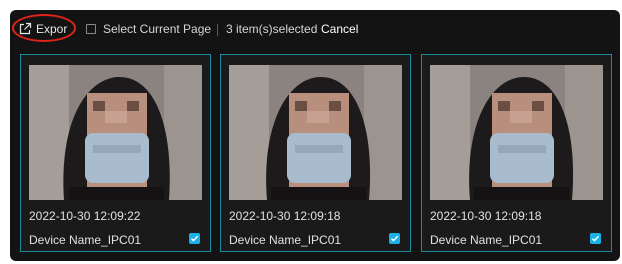  What do you see at coordinates (52, 29) in the screenshot?
I see `export-label: Expor` at bounding box center [52, 29].